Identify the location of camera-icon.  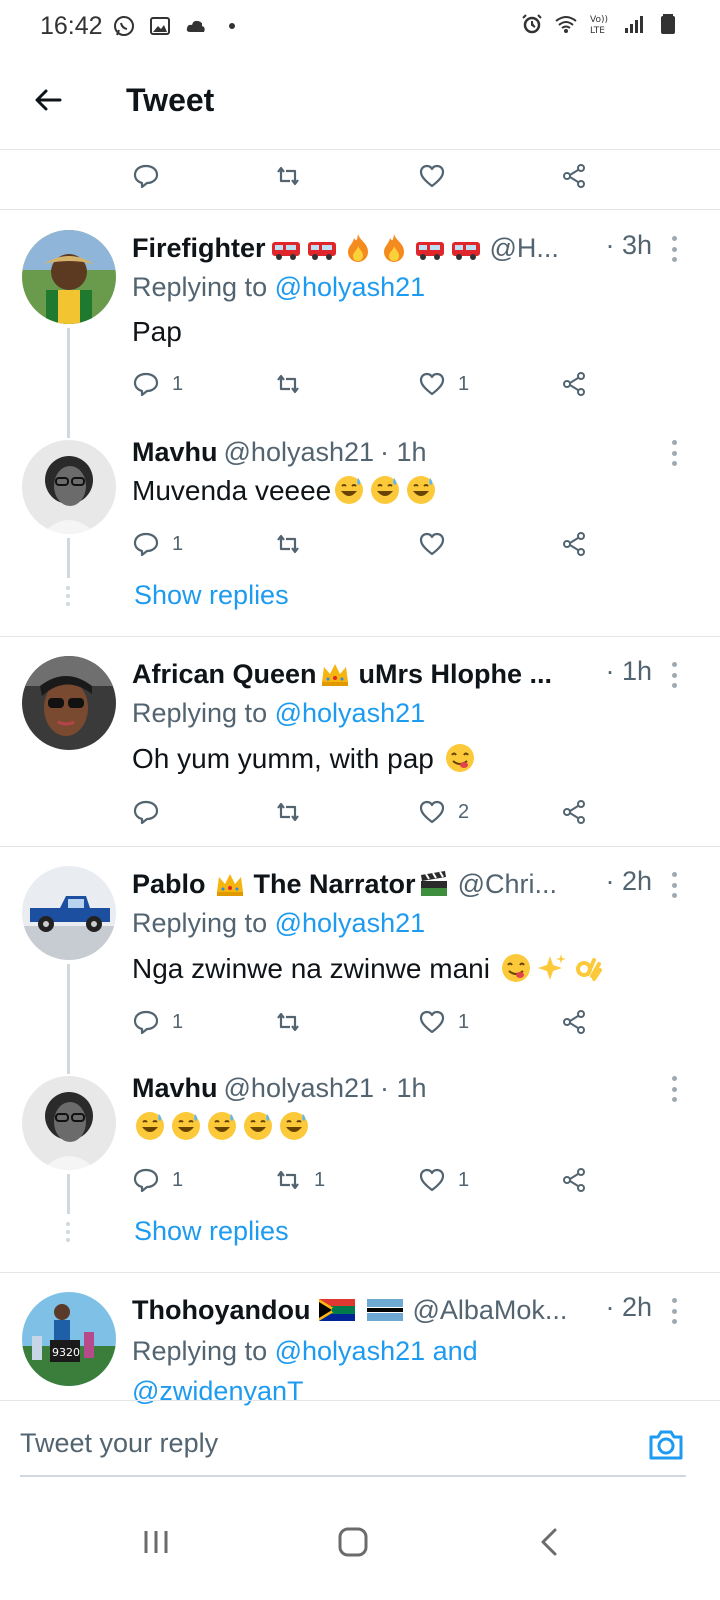
(666, 1445).